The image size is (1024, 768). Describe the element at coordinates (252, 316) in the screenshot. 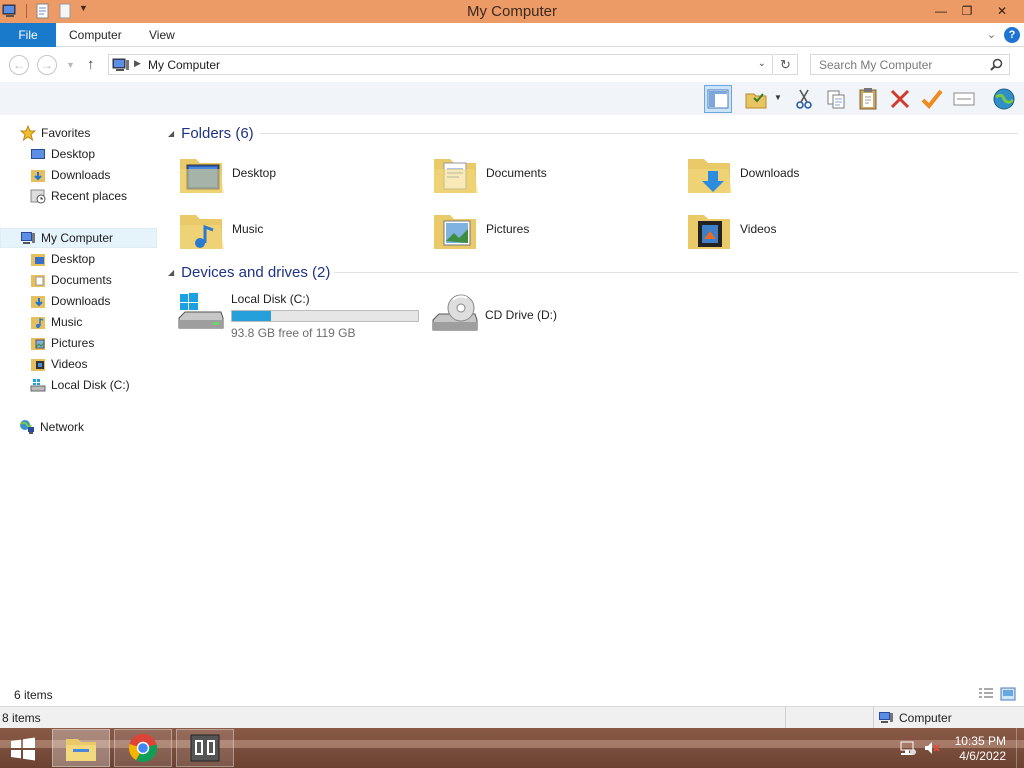

I see `drive-usage-fill` at that location.